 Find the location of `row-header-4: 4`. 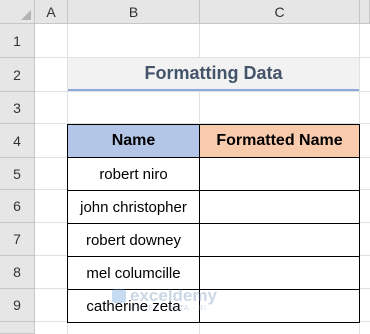

row-header-4: 4 is located at coordinates (17, 141).